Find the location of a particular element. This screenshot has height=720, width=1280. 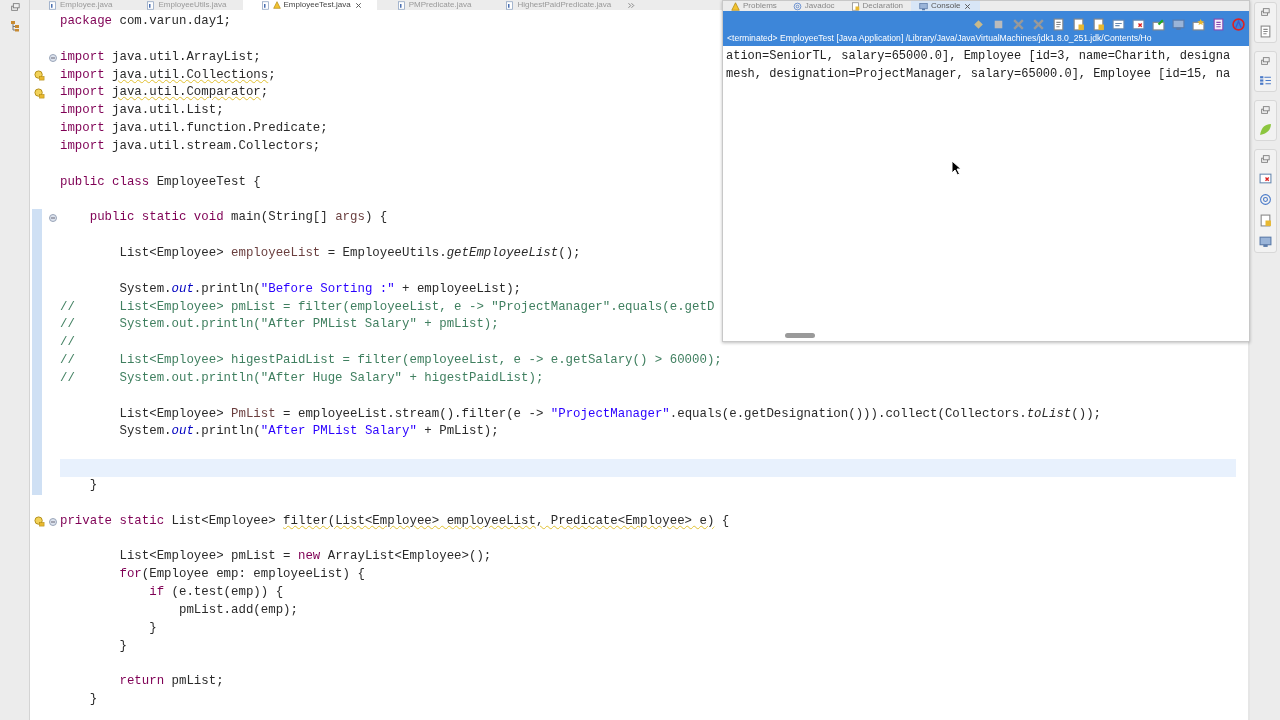

code-line: if (e.test(emp)) { is located at coordinates (216, 592).